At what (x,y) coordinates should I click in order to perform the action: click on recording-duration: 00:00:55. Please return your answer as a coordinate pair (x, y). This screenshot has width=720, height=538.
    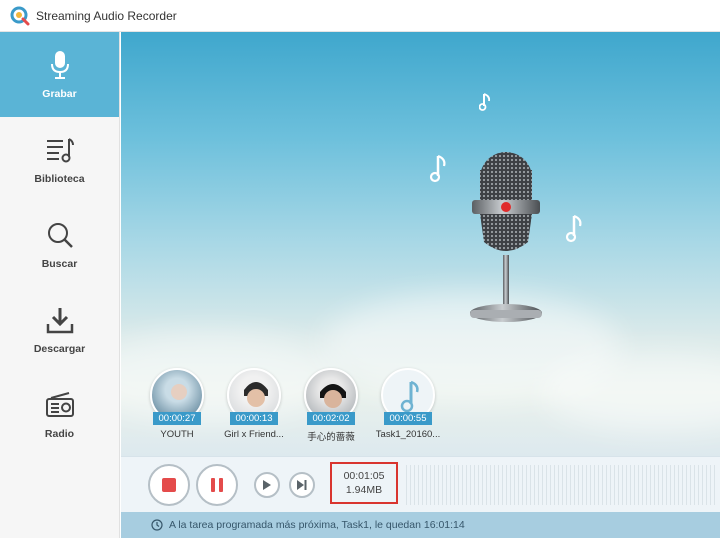
    Looking at the image, I should click on (408, 418).